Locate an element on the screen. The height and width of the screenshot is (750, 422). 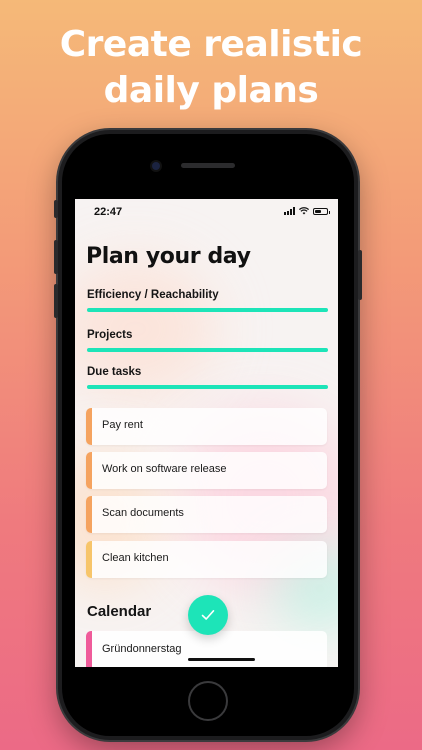
section-projects: Projects is located at coordinates (207, 340).